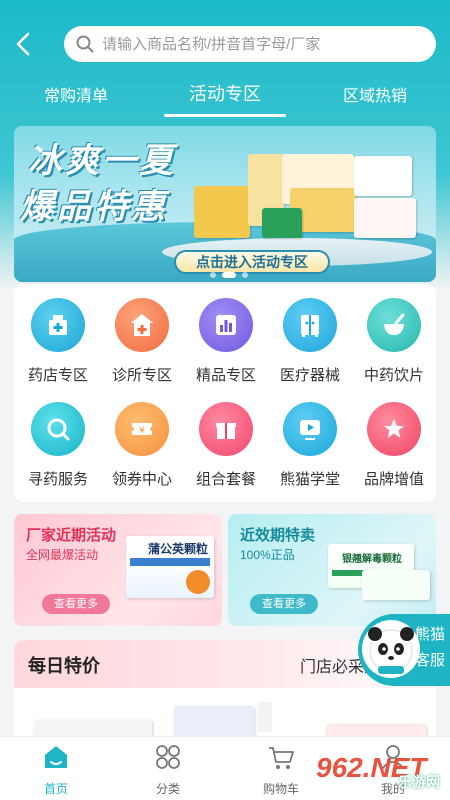  I want to click on grid-label: 领券中心, so click(141, 479).